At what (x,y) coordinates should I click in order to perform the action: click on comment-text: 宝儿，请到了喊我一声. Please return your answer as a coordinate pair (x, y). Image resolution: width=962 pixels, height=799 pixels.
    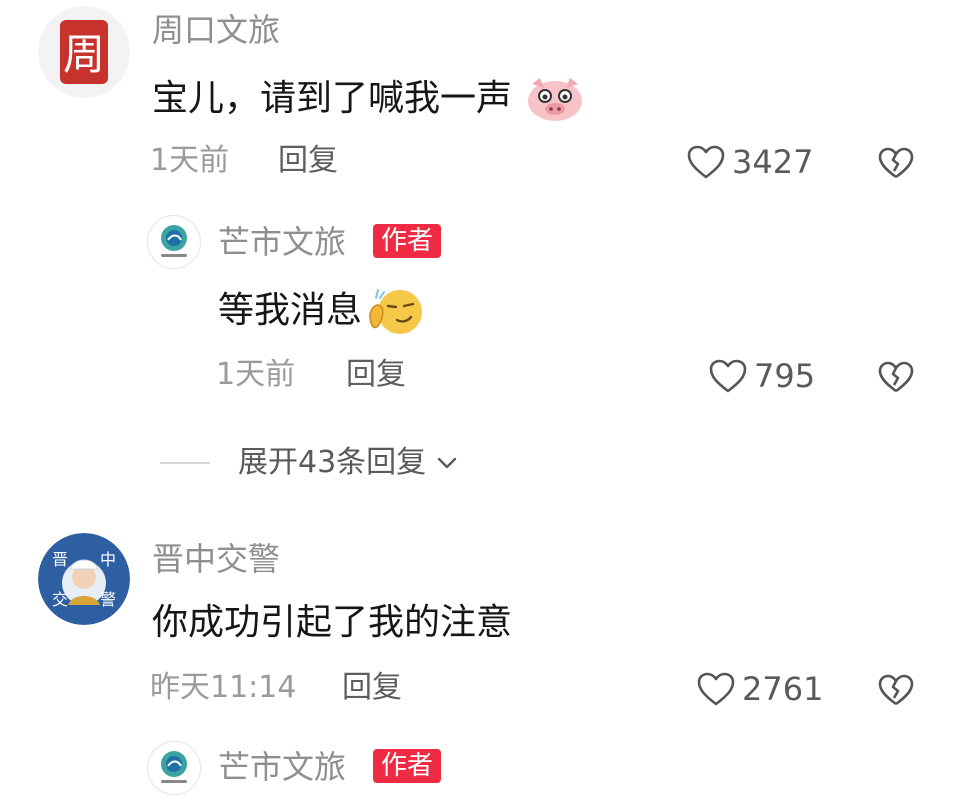
    Looking at the image, I should click on (368, 99).